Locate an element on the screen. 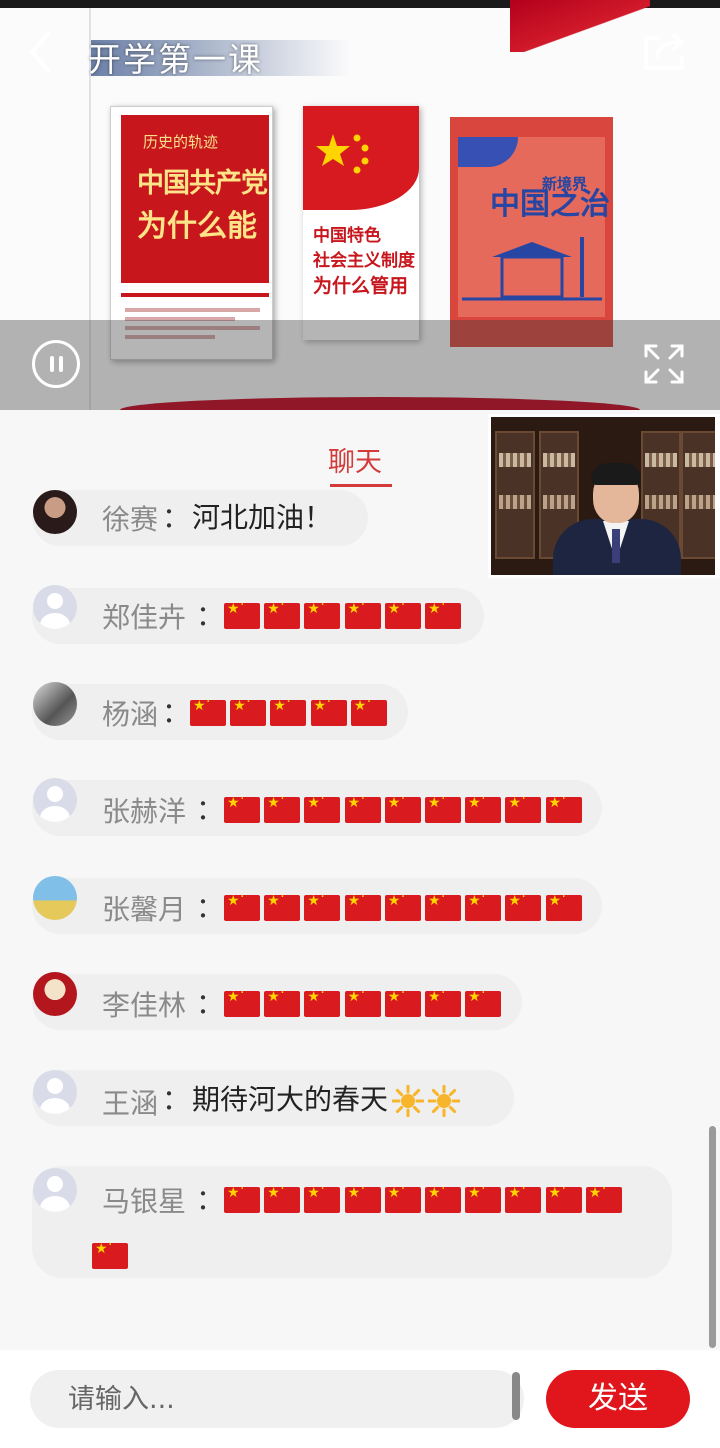 This screenshot has width=720, height=1448. book-1-line2: 中国共产党 is located at coordinates (202, 183).